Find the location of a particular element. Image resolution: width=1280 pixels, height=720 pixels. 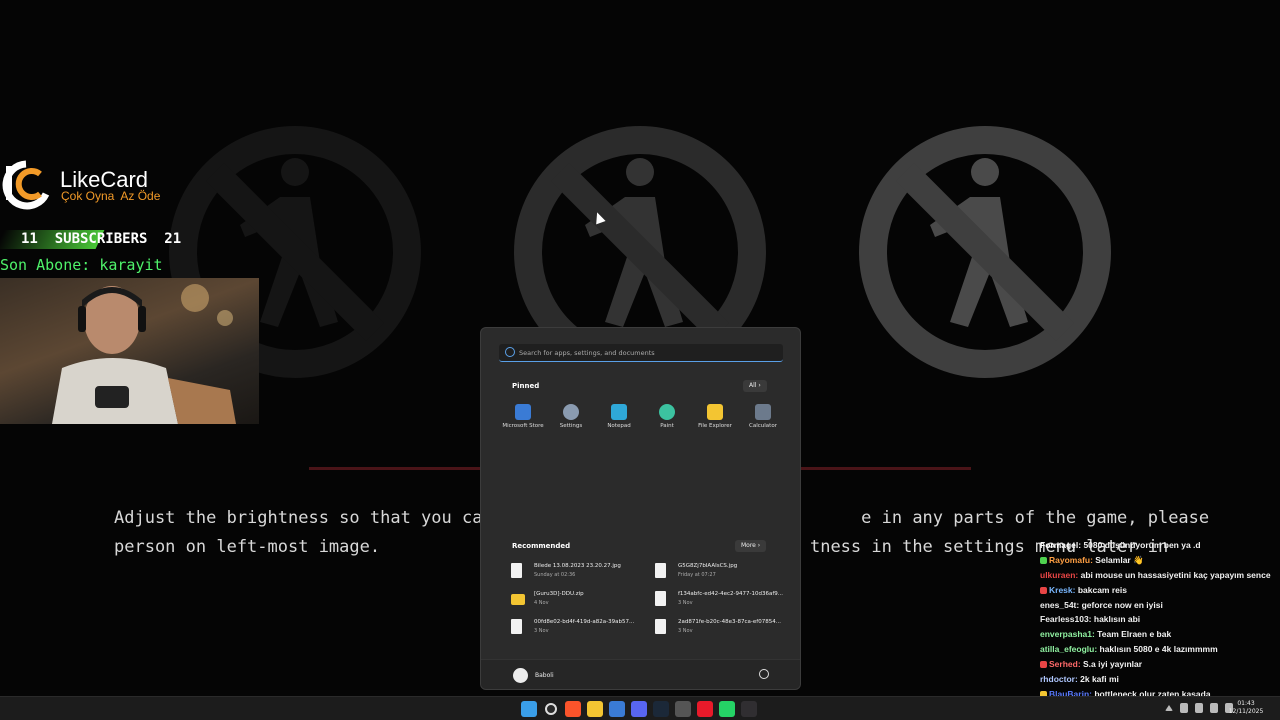

start-search-input is located at coordinates (646, 352).